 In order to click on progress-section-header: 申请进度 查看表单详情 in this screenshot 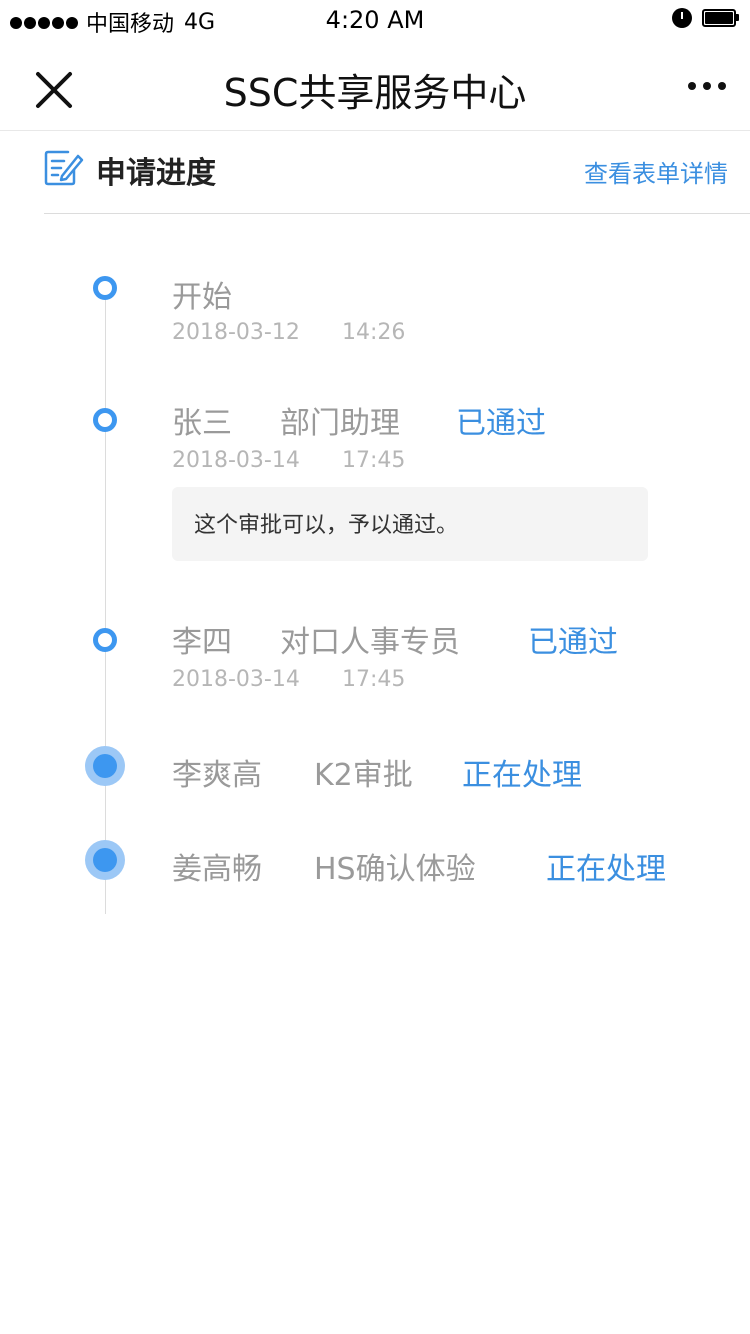, I will do `click(397, 172)`.